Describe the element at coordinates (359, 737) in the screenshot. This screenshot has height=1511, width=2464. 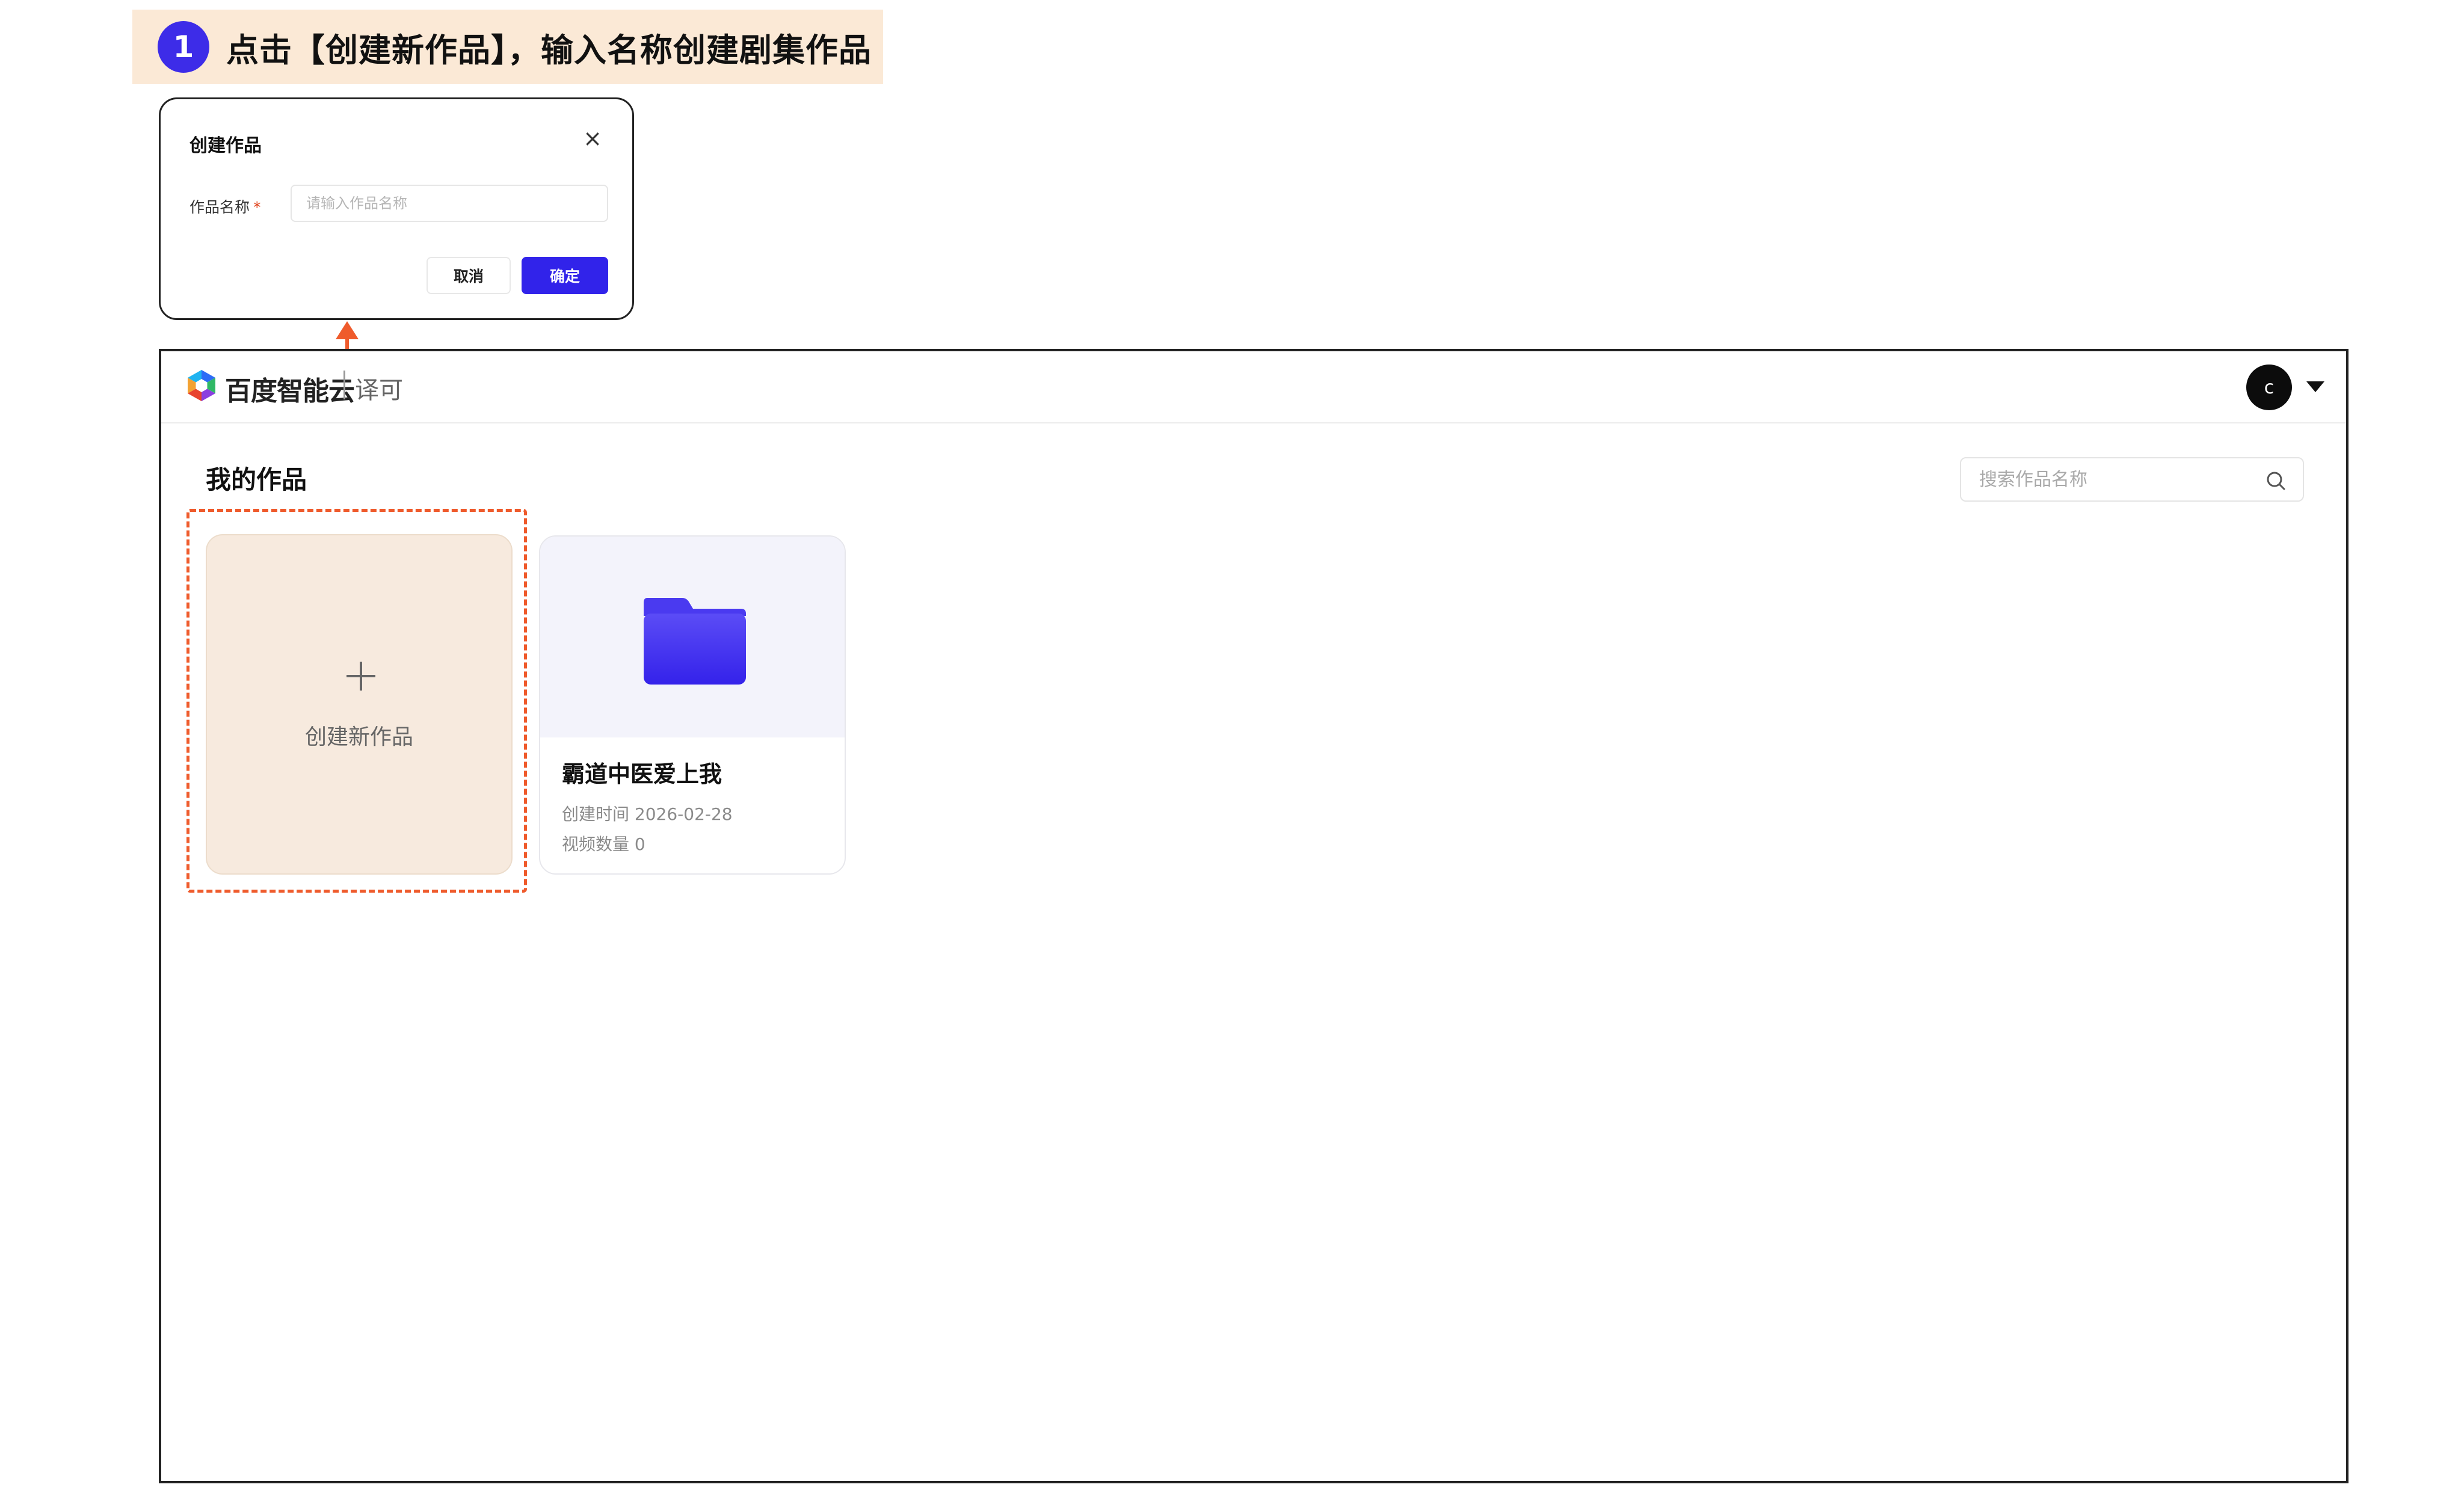
I see `create-work-label: 创建新作品` at that location.